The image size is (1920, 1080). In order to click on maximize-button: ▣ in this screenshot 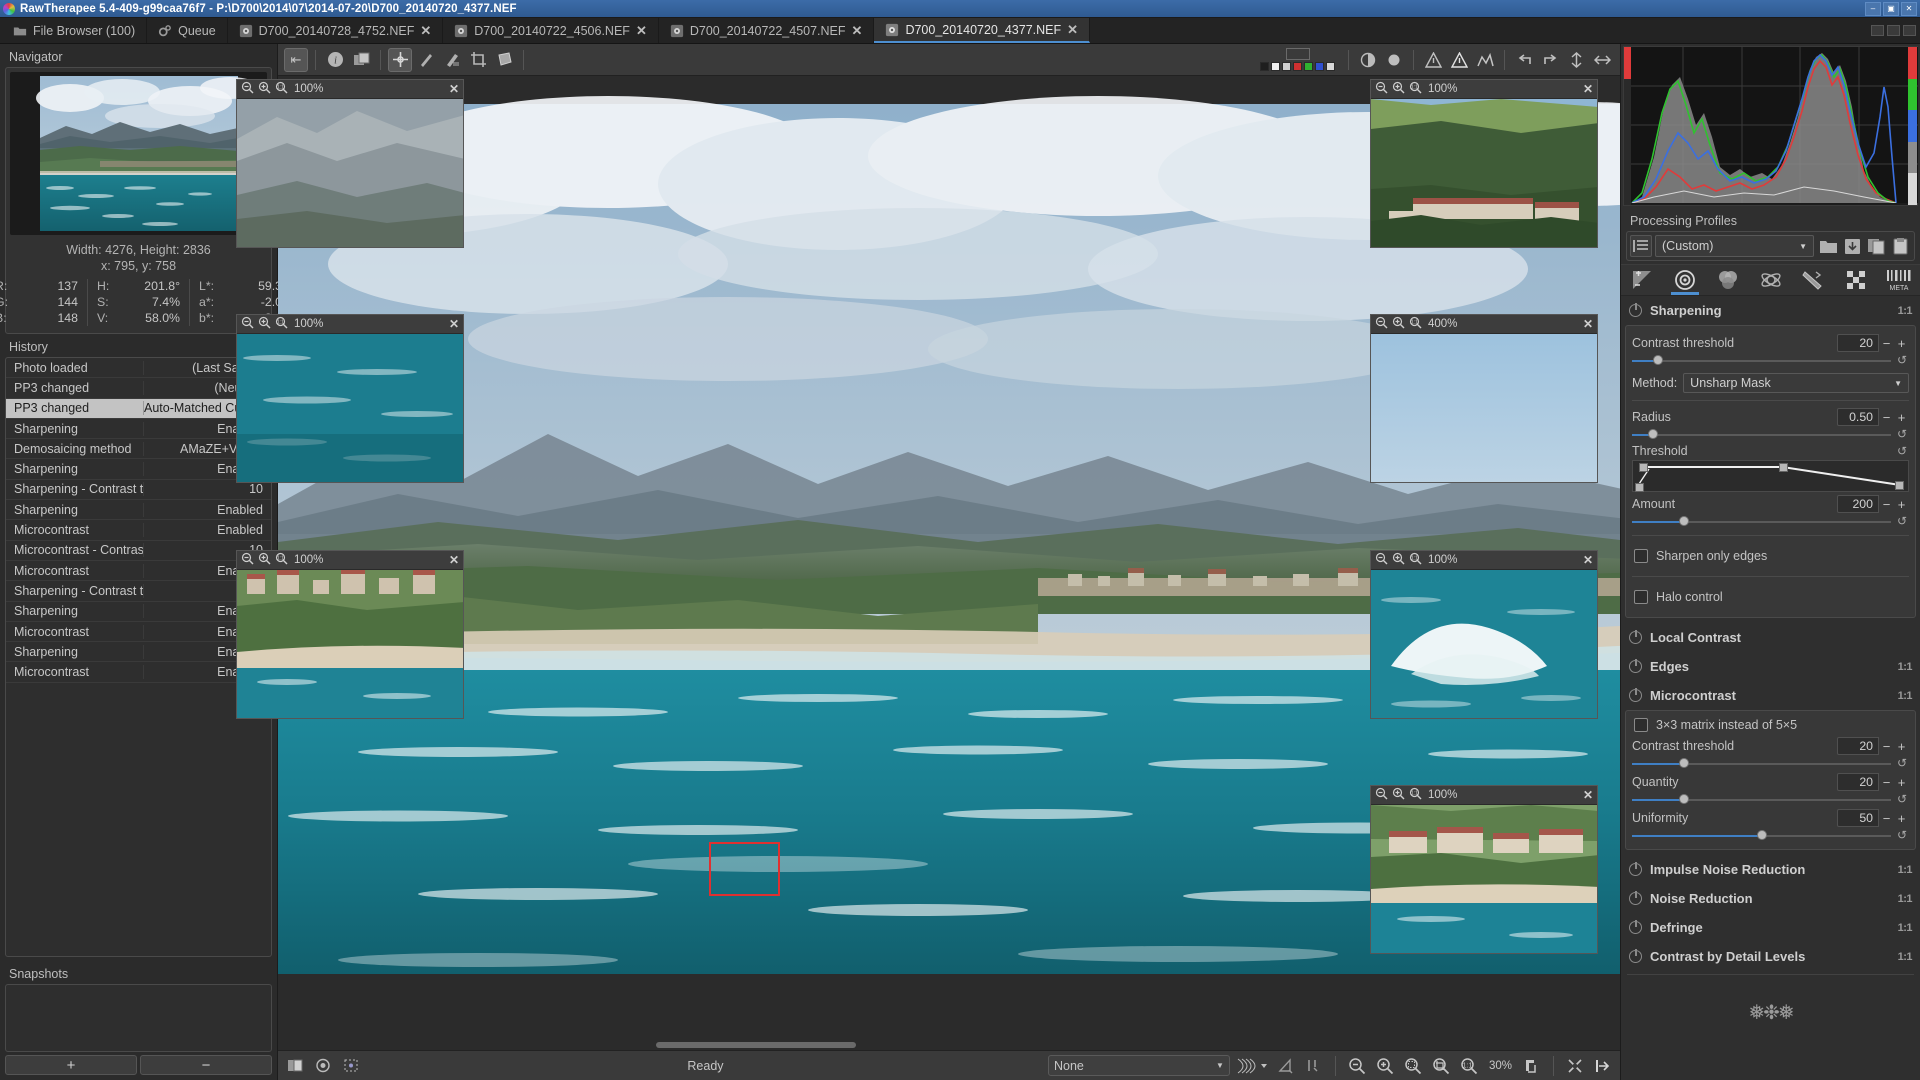, I will do `click(1891, 8)`.